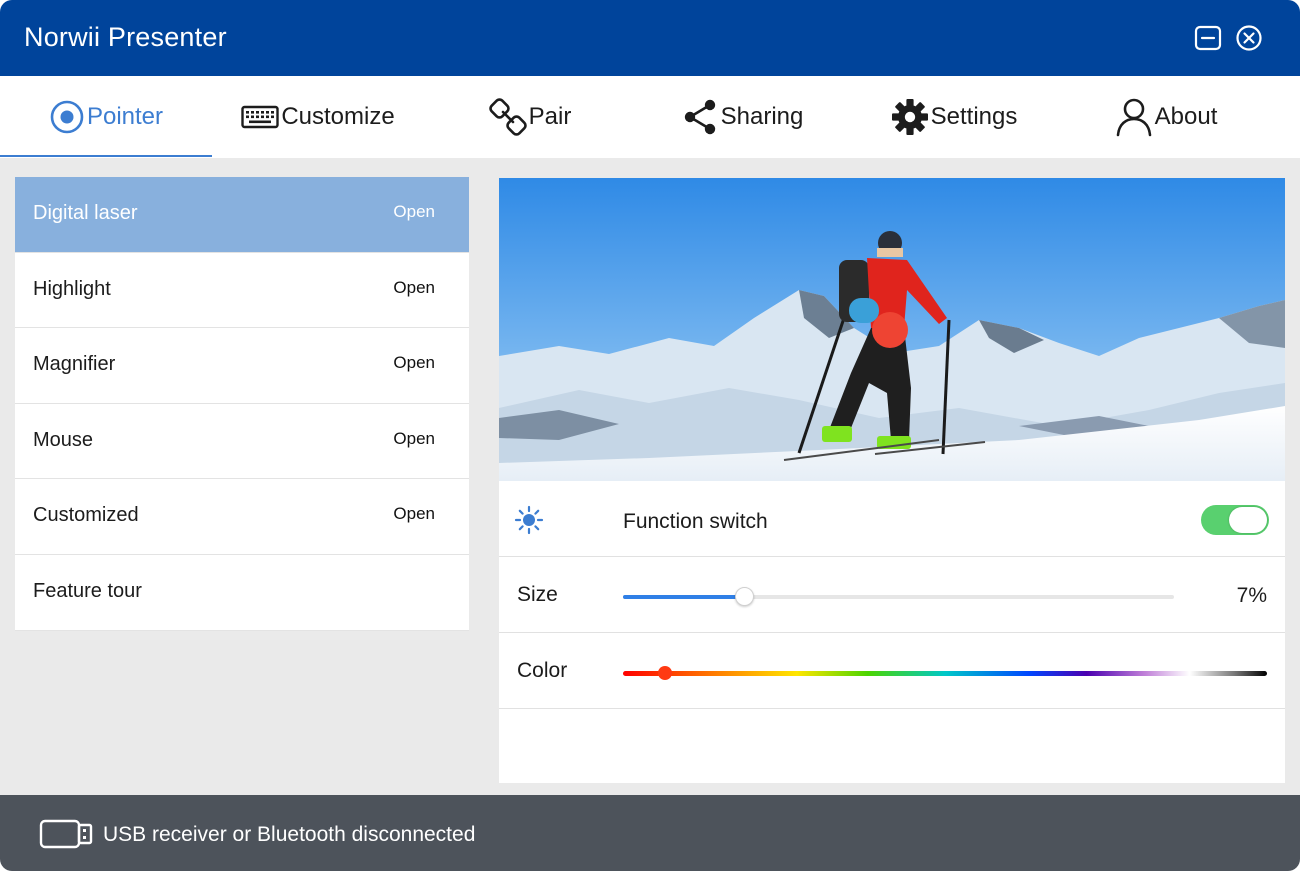 Image resolution: width=1300 pixels, height=871 pixels. I want to click on link-icon, so click(507, 117).